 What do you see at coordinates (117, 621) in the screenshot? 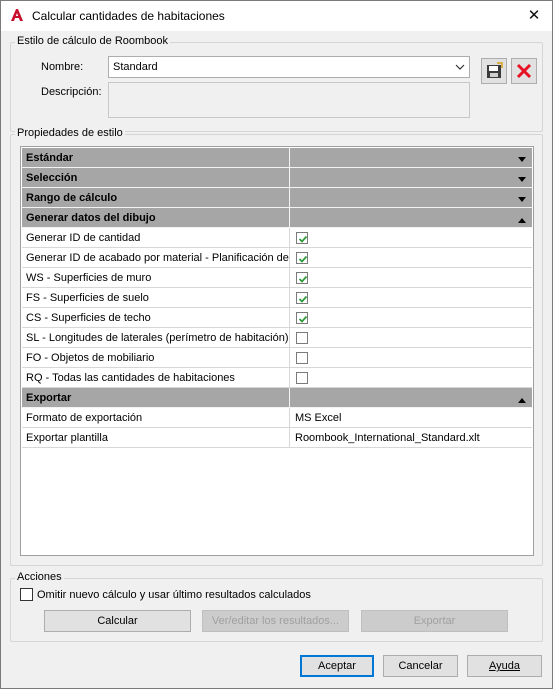
I see `calculate-button: Calcular` at bounding box center [117, 621].